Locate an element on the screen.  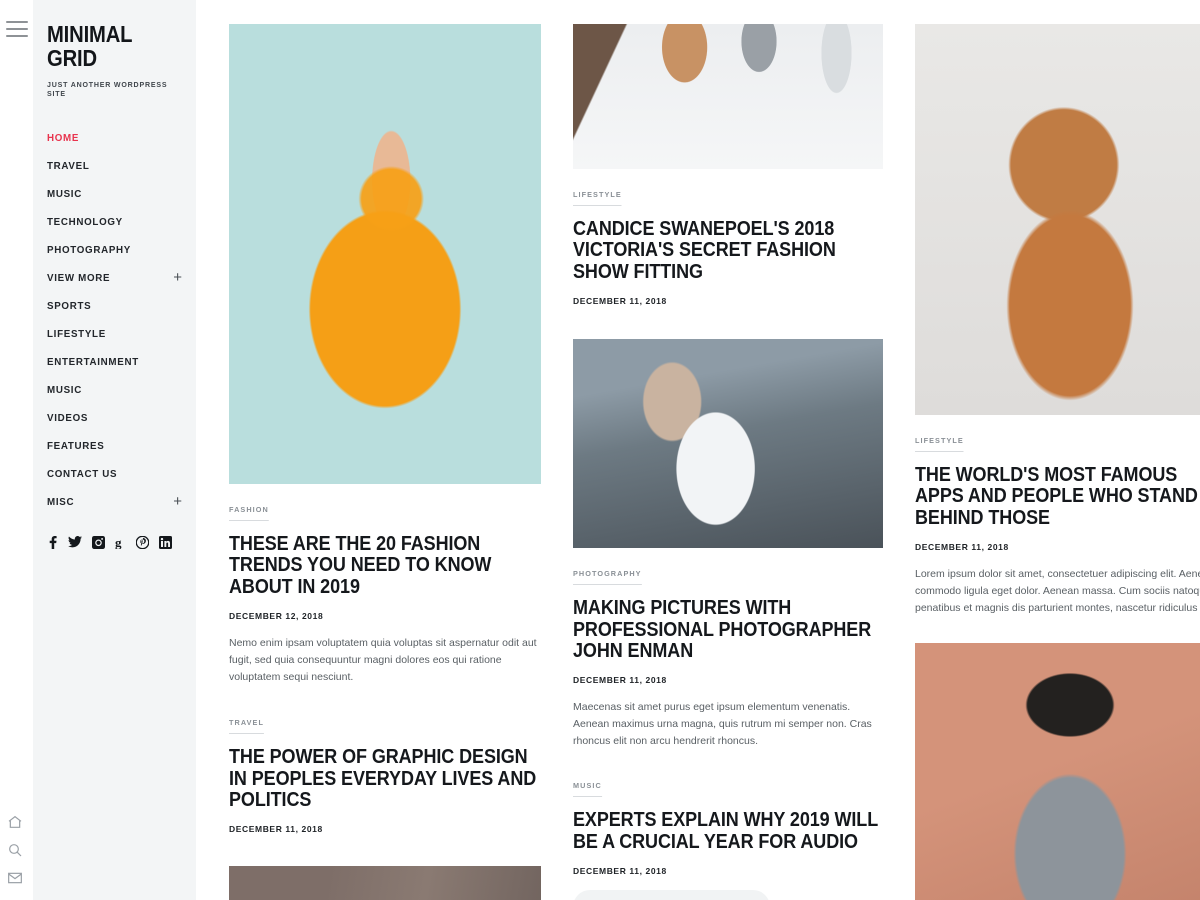
sidebar-item-label: TRAVEL is located at coordinates (68, 165).